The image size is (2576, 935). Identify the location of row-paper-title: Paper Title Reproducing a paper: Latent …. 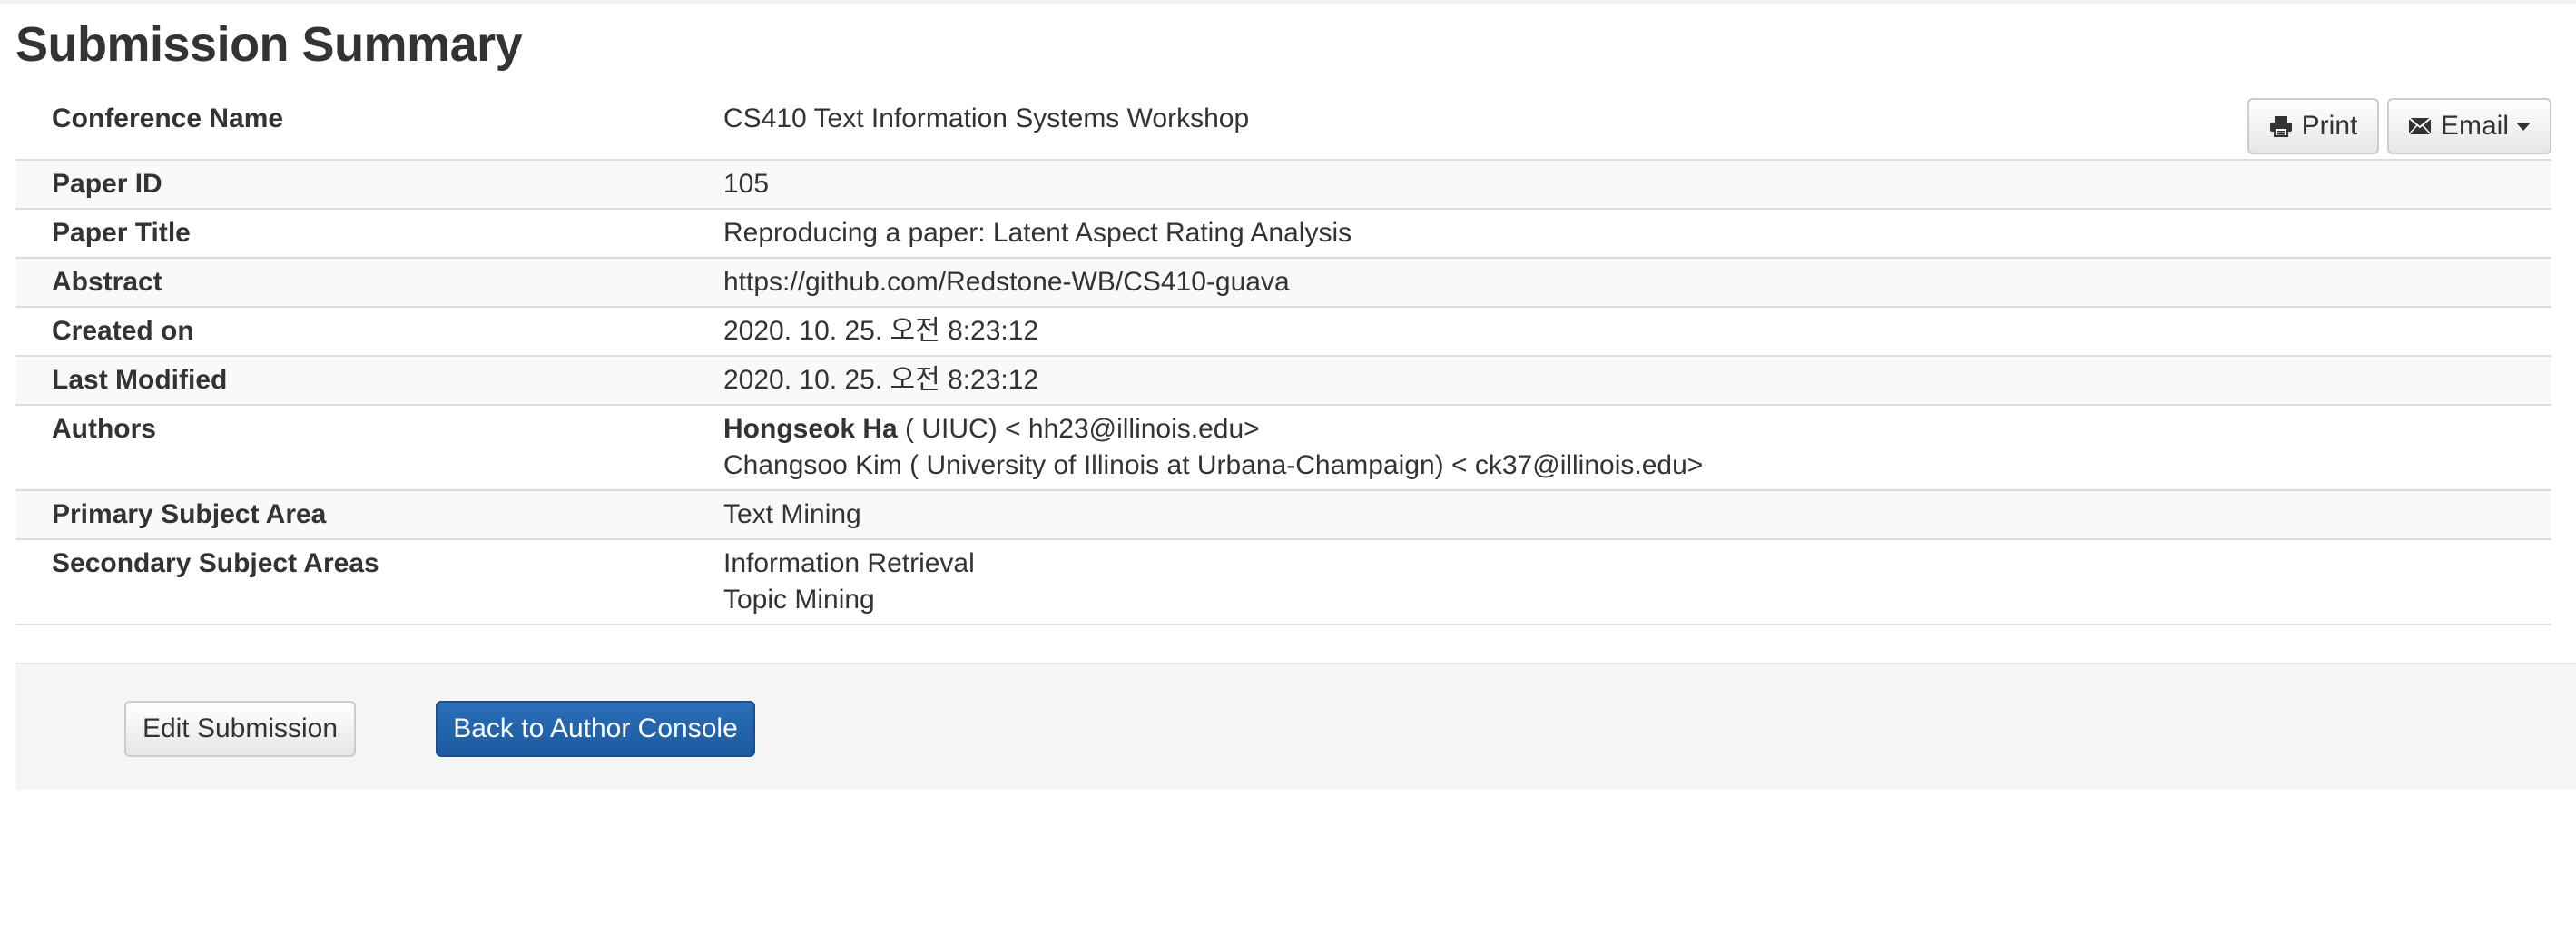
(1283, 234).